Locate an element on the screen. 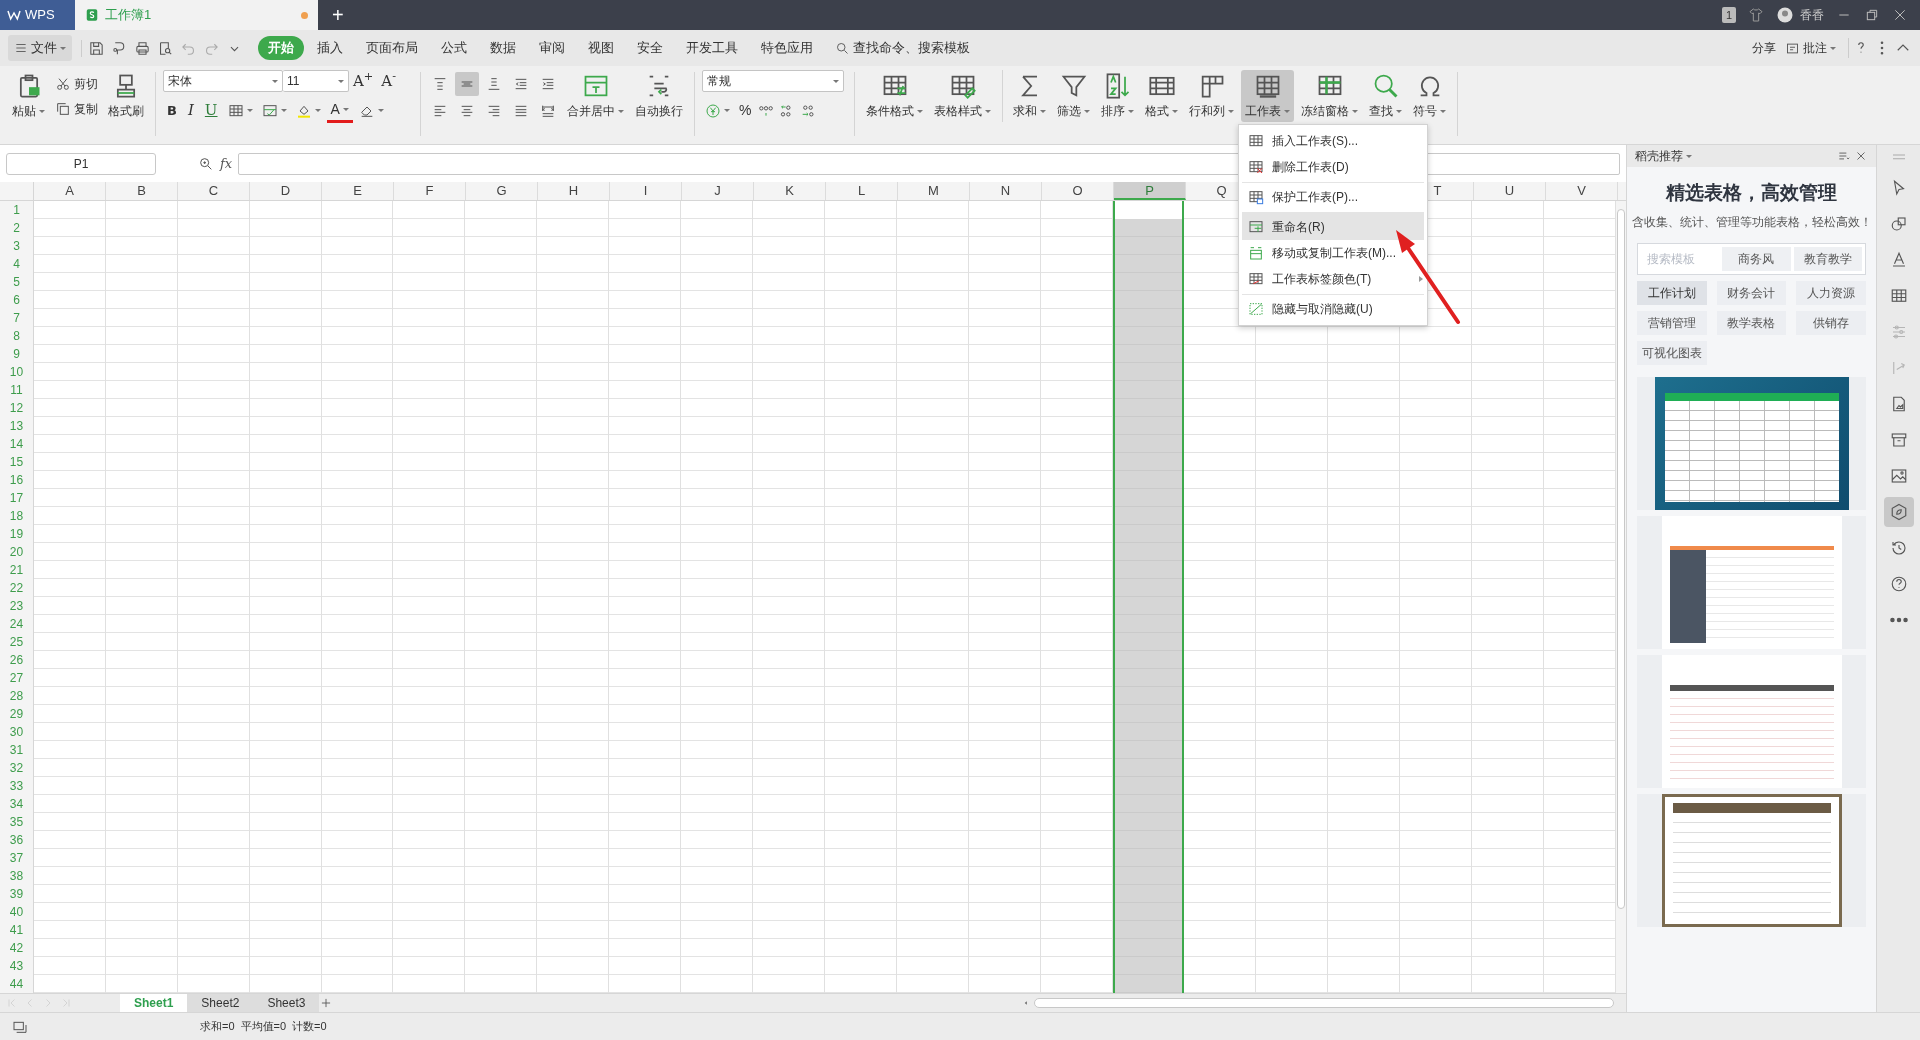 The image size is (1920, 1040). avatar-icon is located at coordinates (1785, 15).